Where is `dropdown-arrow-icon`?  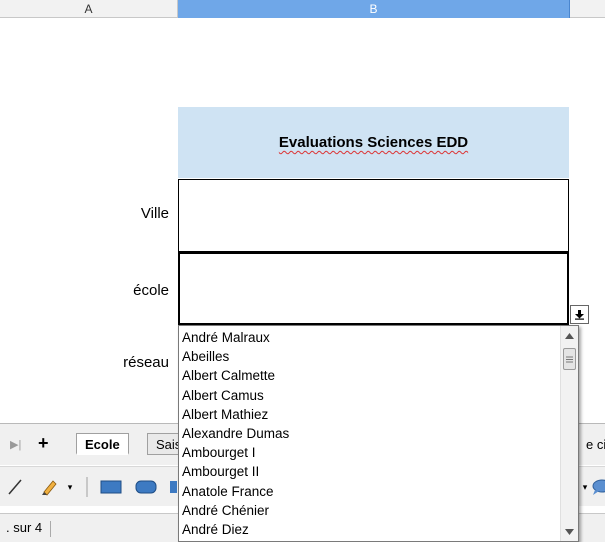 dropdown-arrow-icon is located at coordinates (579, 315).